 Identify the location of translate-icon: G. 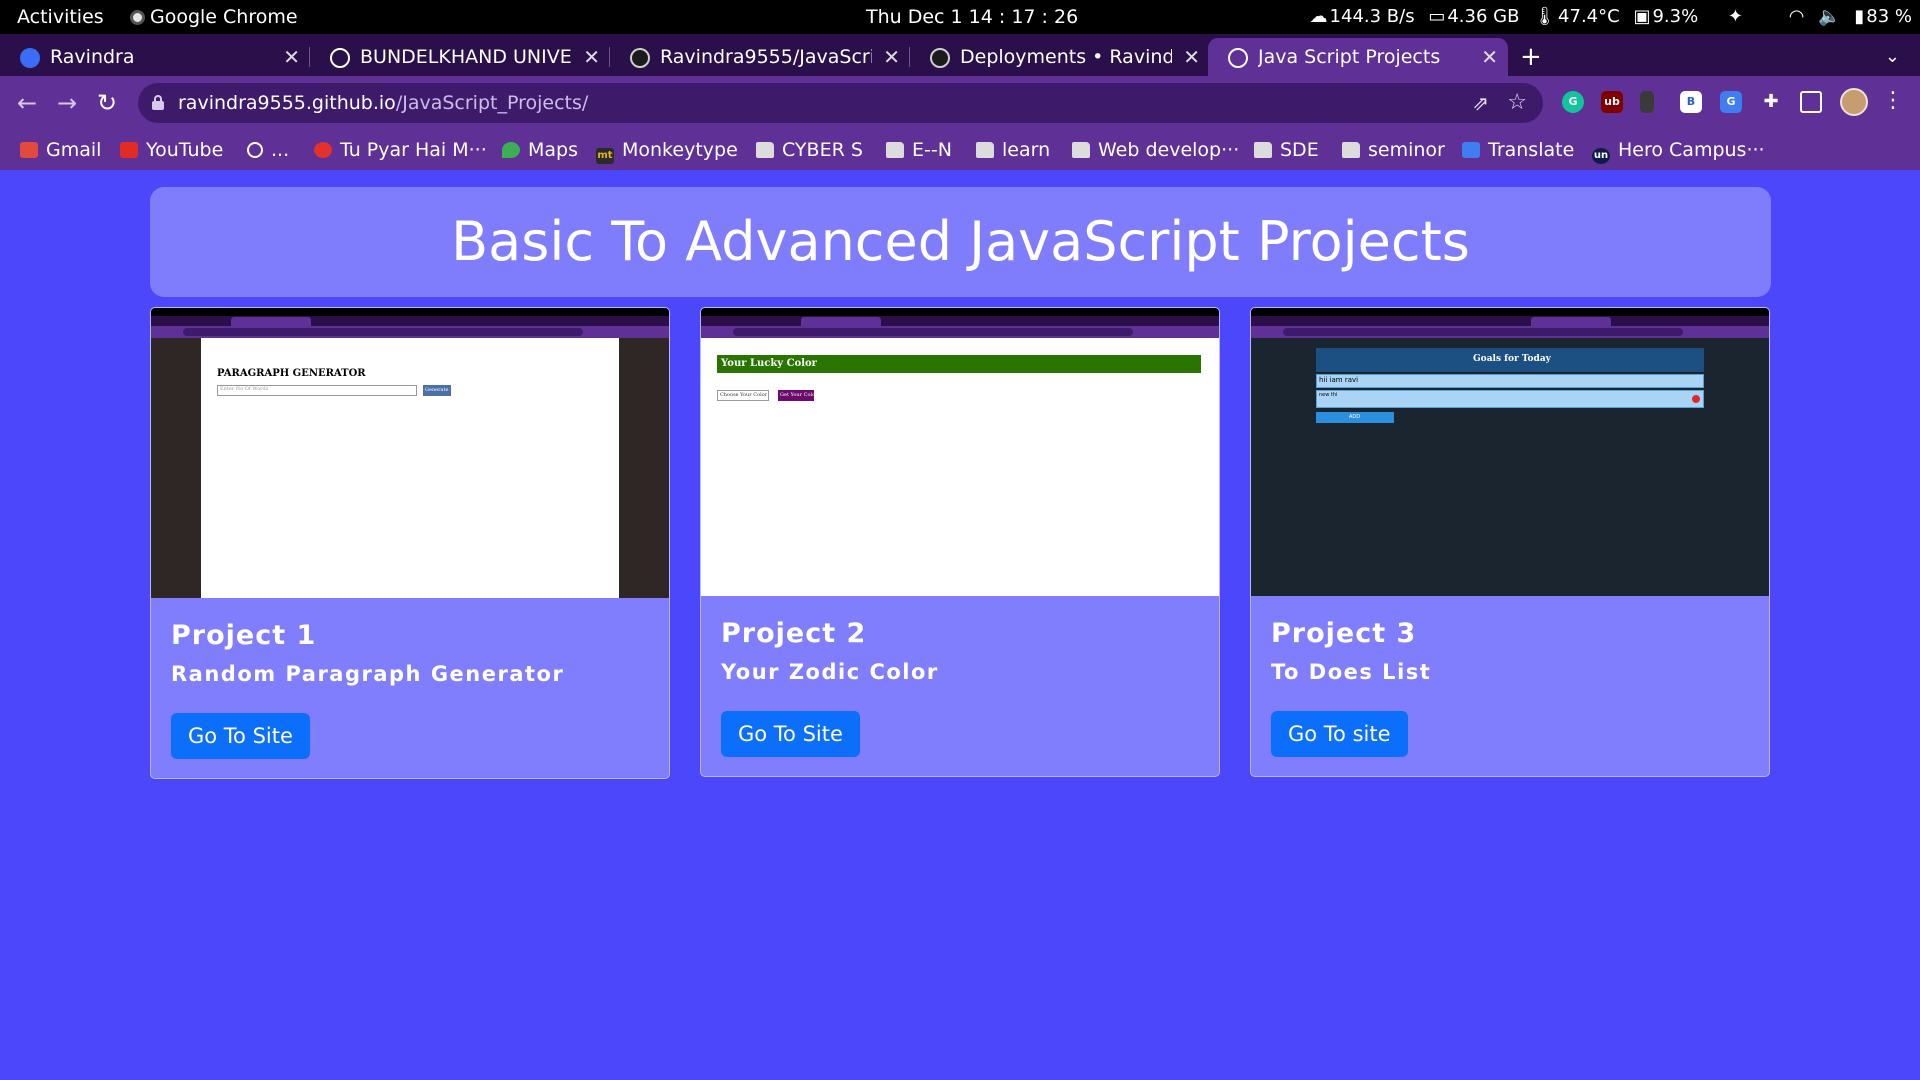
(1731, 102).